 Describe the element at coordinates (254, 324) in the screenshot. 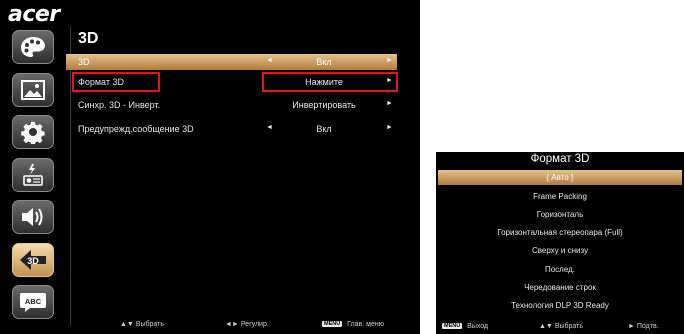

I see `footer-adjust-label: Регулир.` at that location.